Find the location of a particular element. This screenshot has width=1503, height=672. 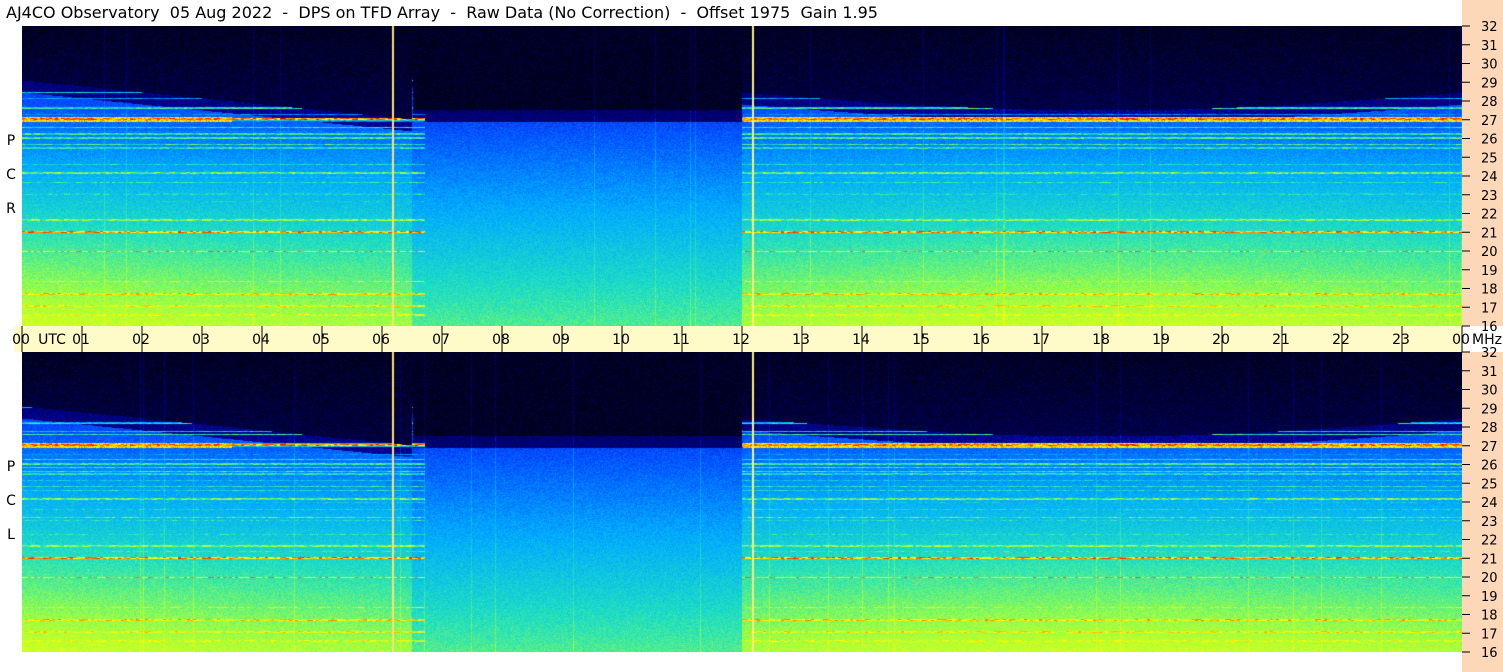

time-tick-label: 20 is located at coordinates (1221, 340).